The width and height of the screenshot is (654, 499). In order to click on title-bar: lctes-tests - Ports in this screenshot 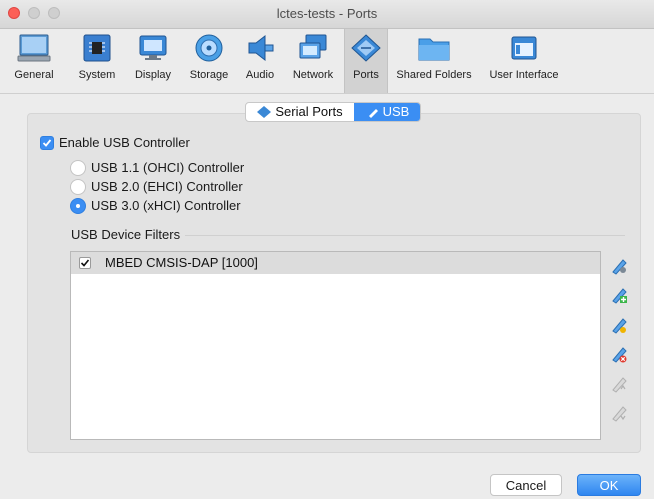, I will do `click(327, 14)`.